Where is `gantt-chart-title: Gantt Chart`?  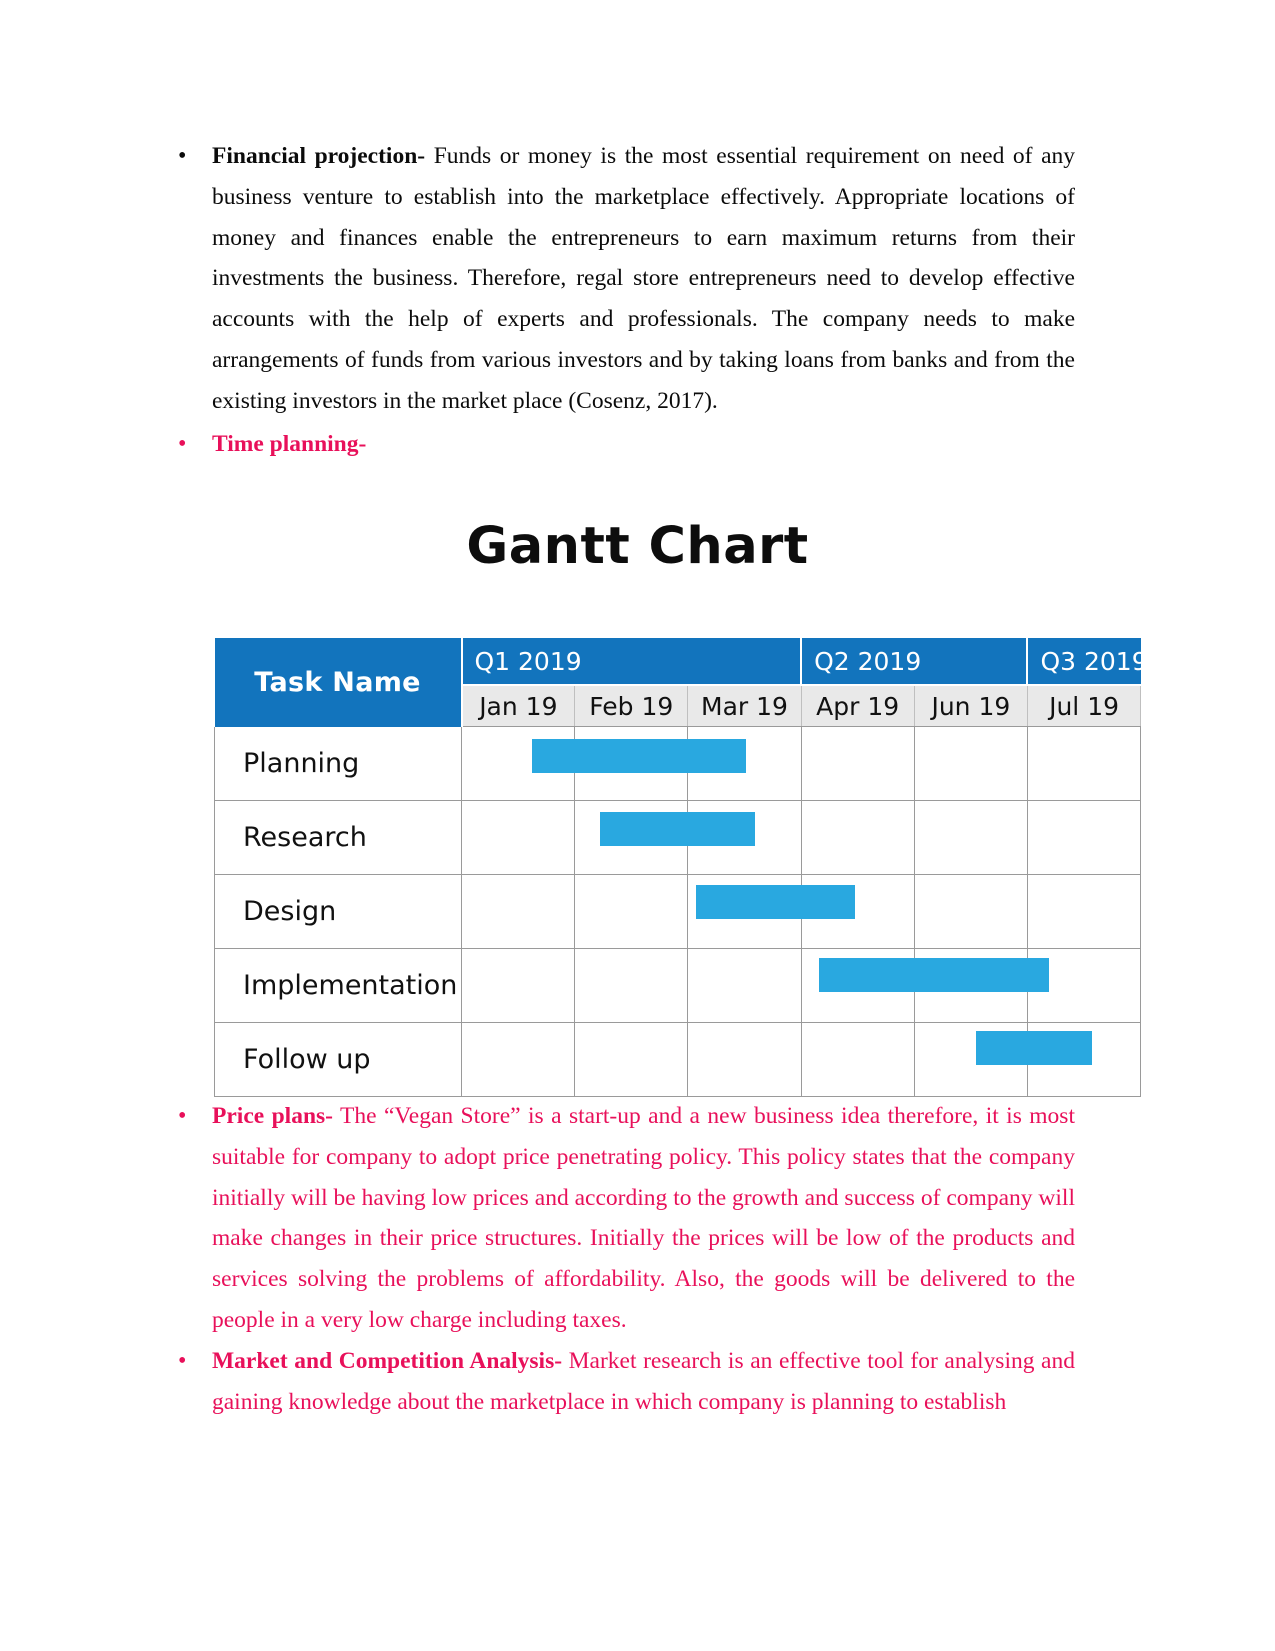
gantt-chart-title: Gantt Chart is located at coordinates (637, 546).